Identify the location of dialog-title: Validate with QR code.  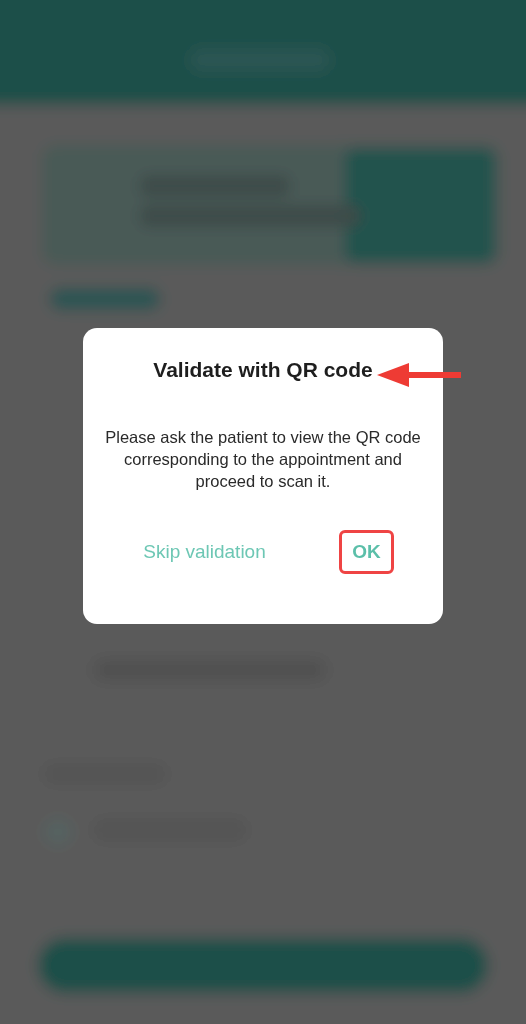
(263, 370).